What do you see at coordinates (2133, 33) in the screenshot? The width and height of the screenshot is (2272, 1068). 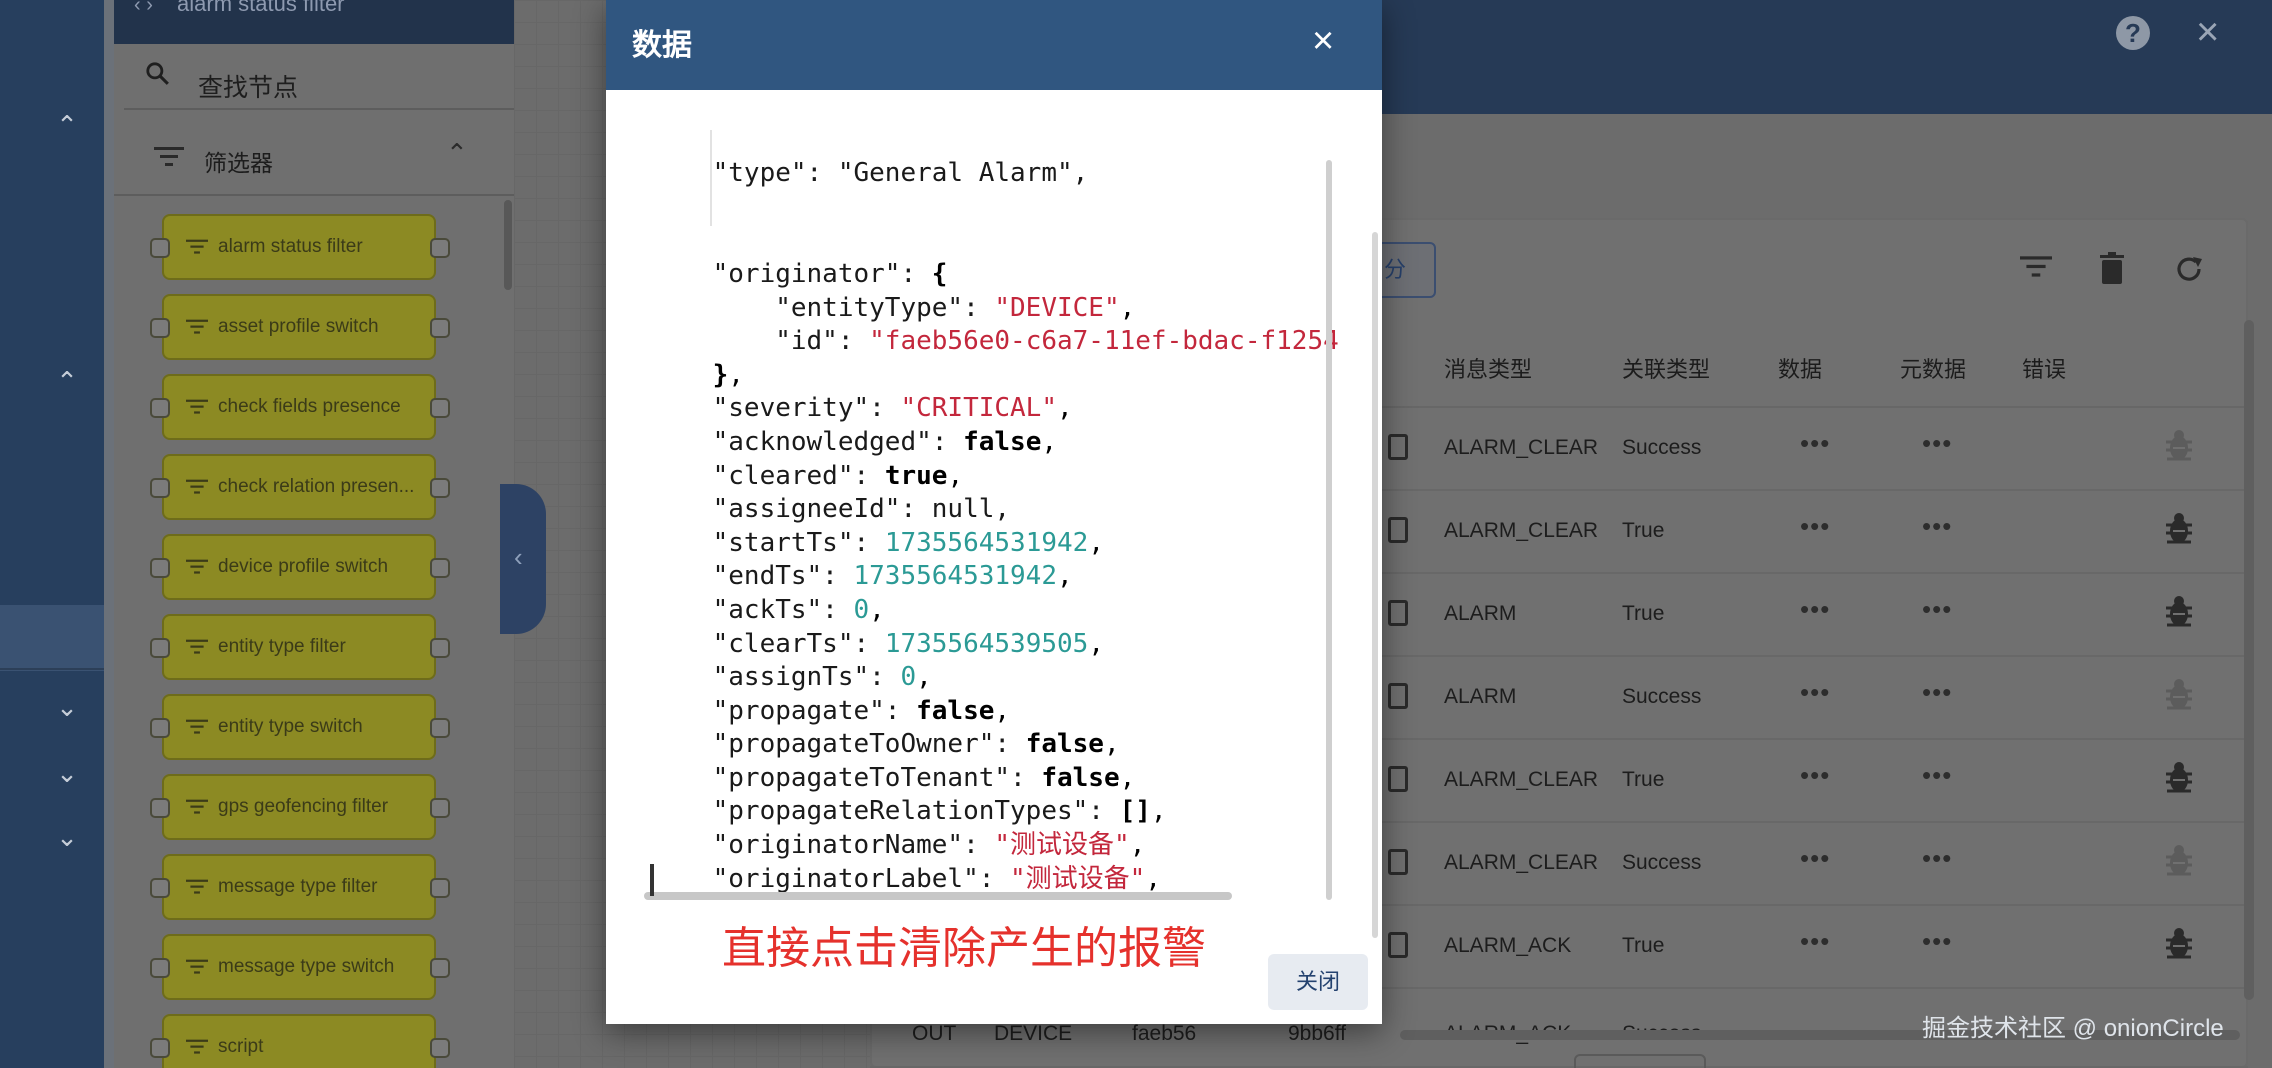 I see `help-icon: ?` at bounding box center [2133, 33].